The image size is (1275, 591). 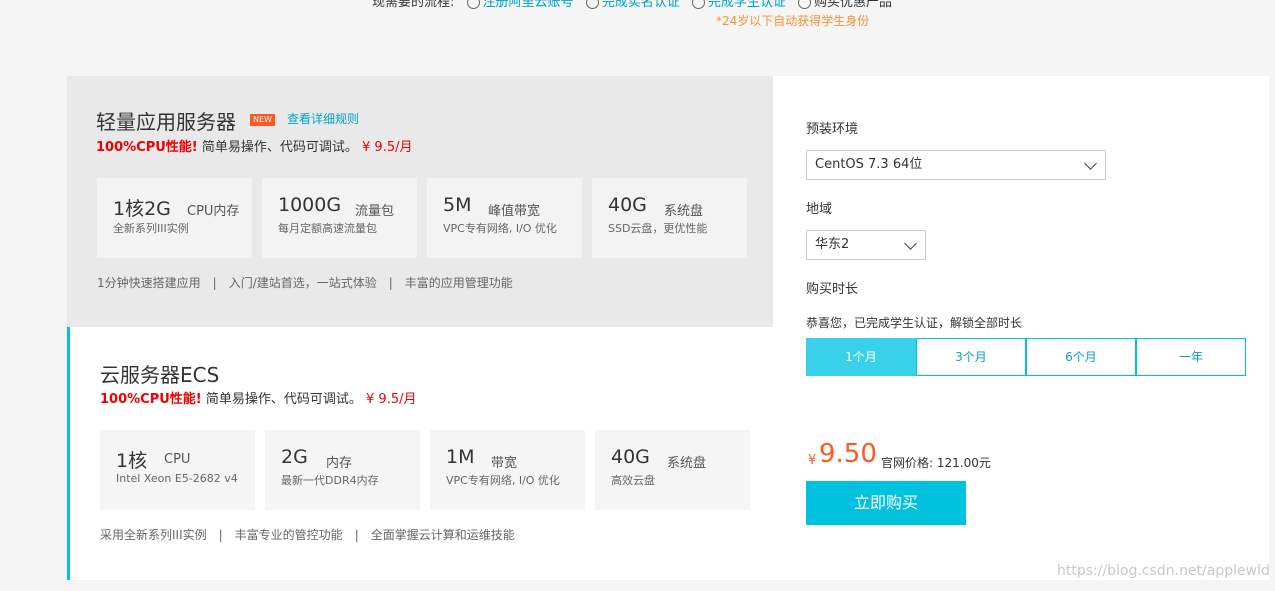 I want to click on spec-bandwidth: 1M 带宽 VPC专有网络, I/O 优化, so click(x=507, y=470).